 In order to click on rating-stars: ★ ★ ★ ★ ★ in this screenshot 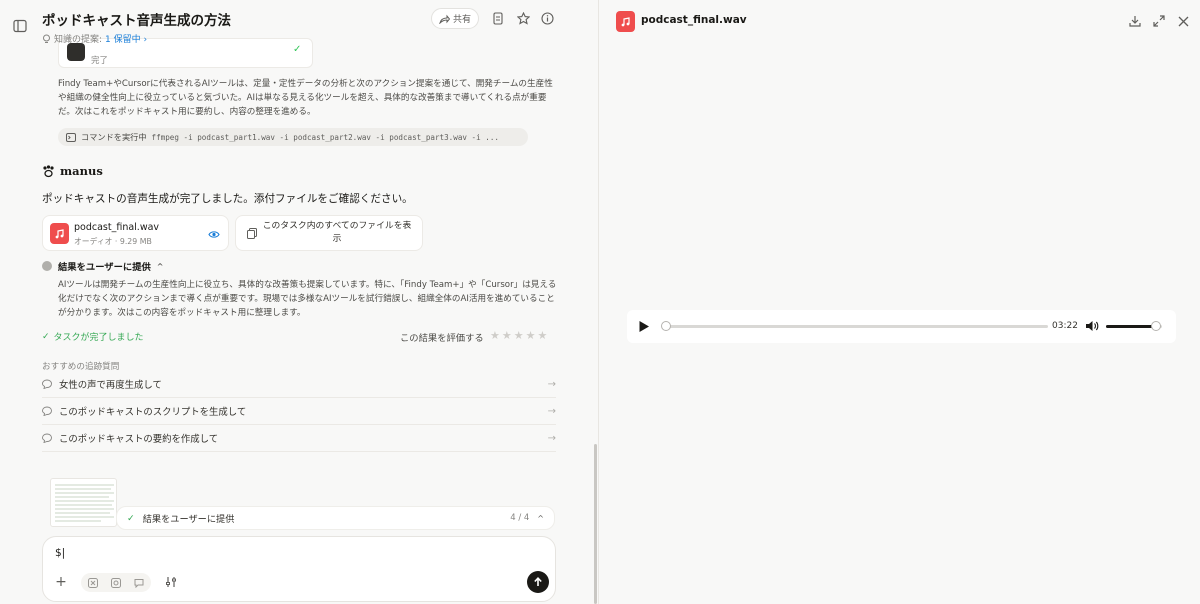, I will do `click(518, 335)`.